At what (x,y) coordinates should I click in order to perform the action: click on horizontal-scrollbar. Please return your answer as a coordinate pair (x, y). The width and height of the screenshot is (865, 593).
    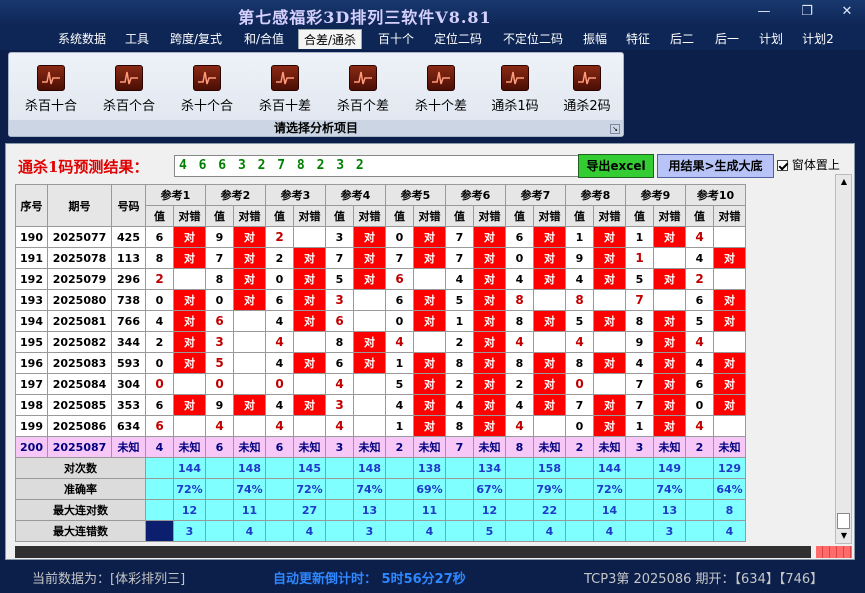
    Looking at the image, I should click on (413, 552).